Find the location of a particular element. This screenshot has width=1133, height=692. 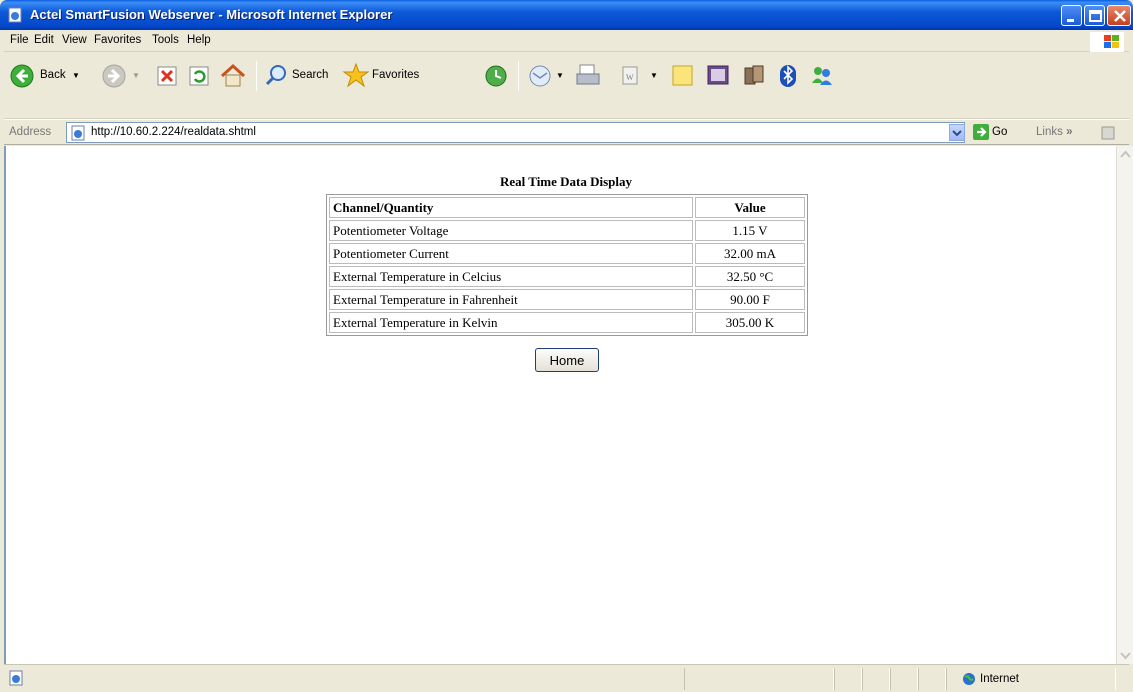

favorites-button: Favorites is located at coordinates (385, 76).